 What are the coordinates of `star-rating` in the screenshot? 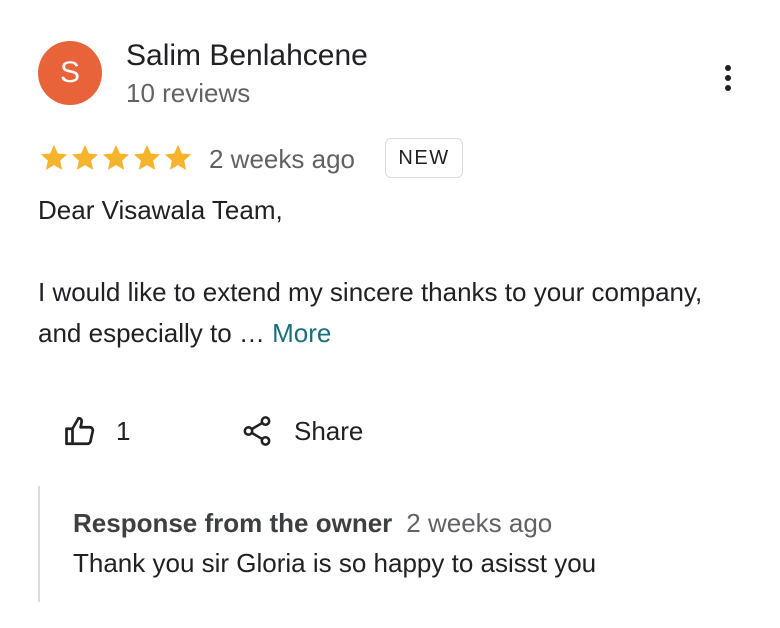 It's located at (115, 158).